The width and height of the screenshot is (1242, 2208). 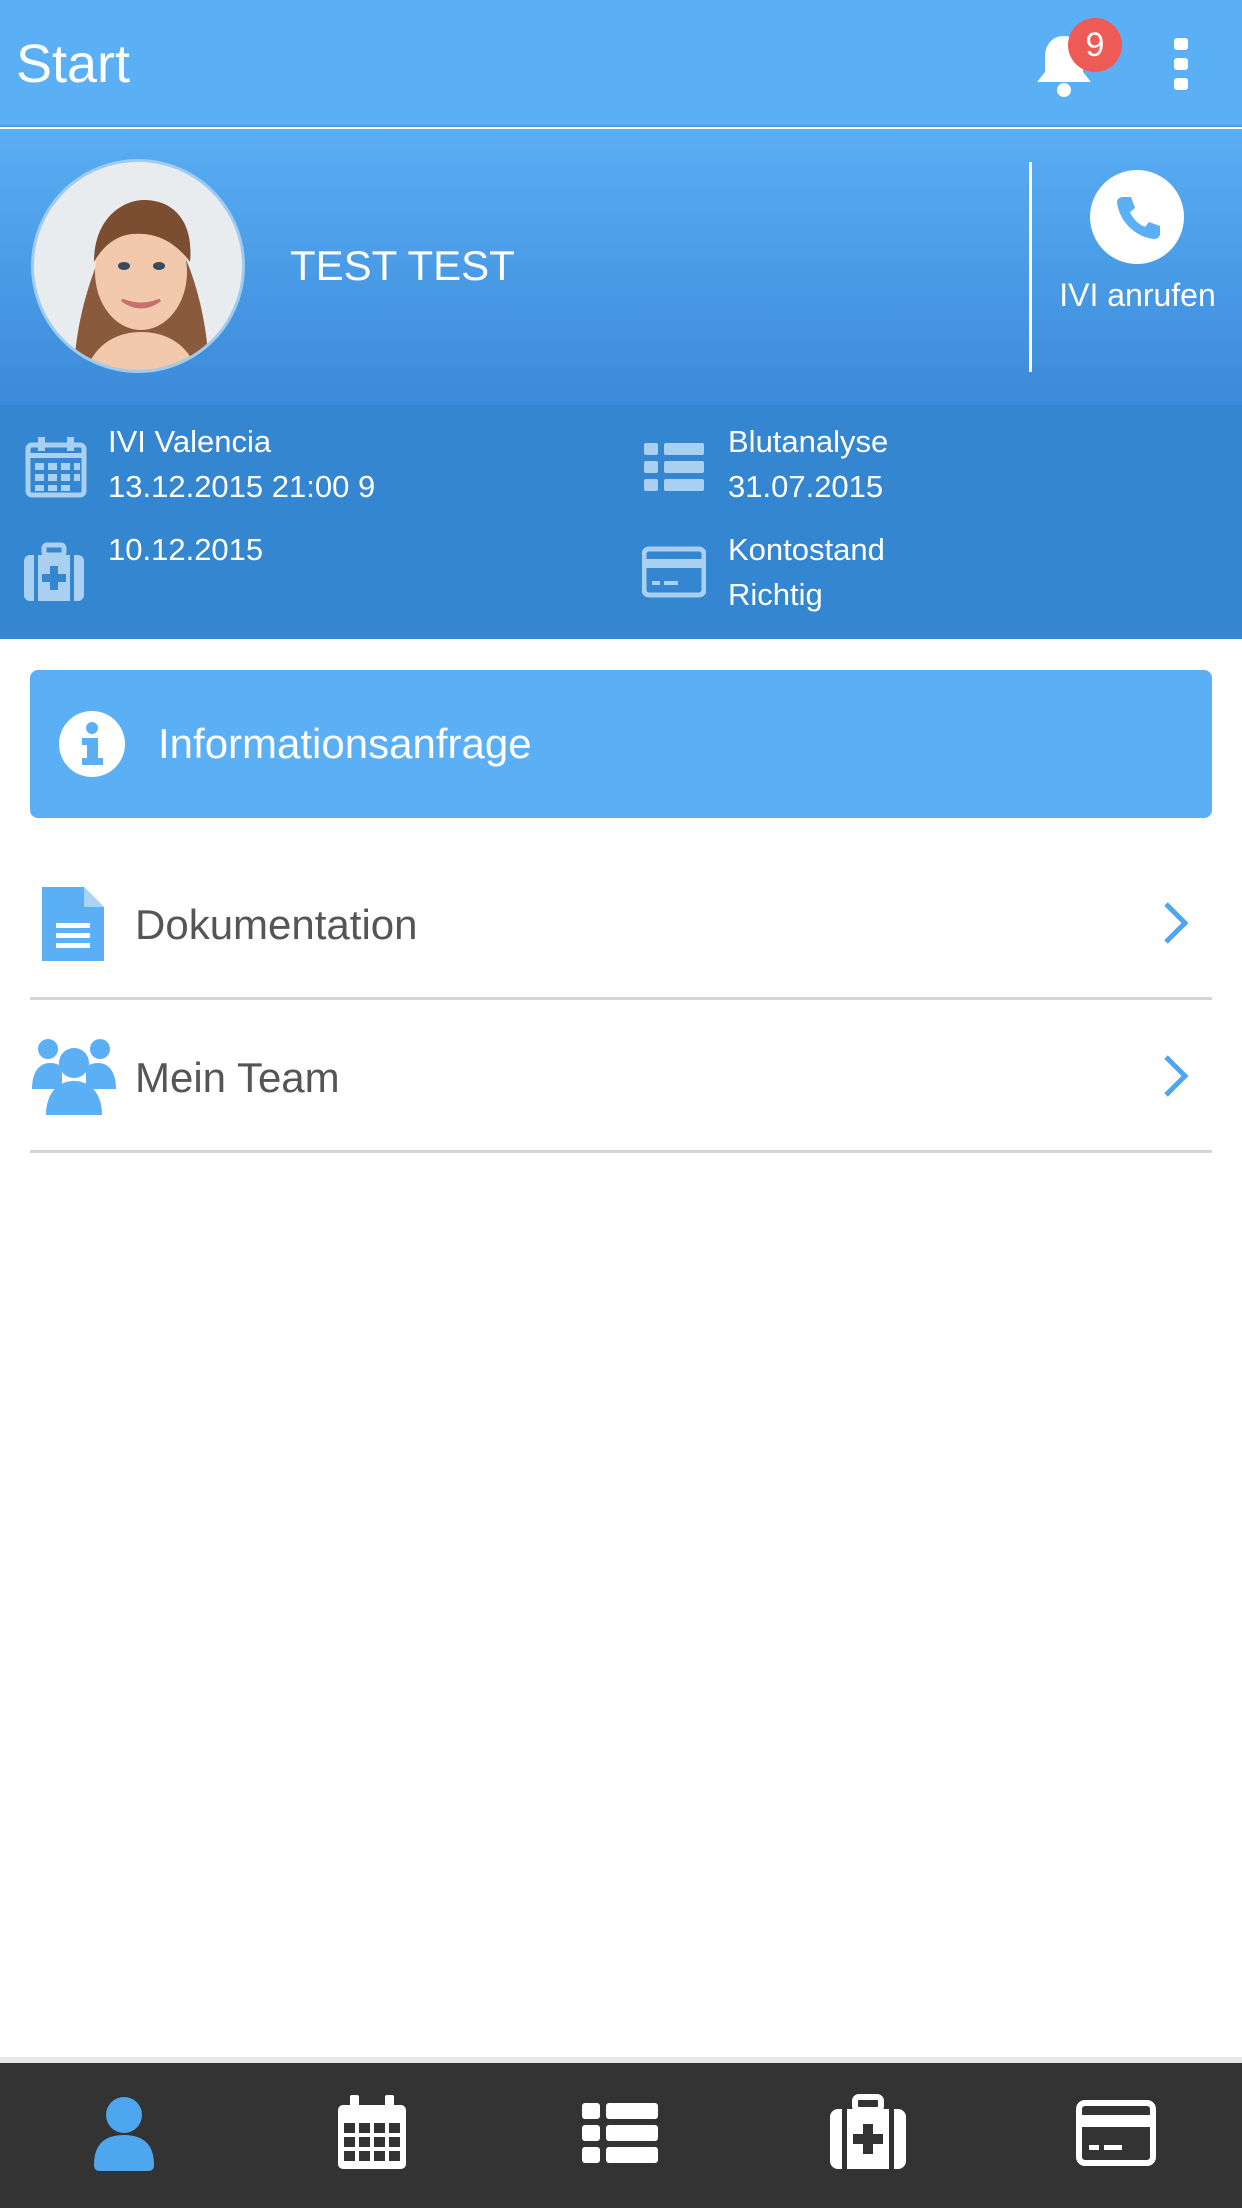 I want to click on tab-calendar, so click(x=372, y=2135).